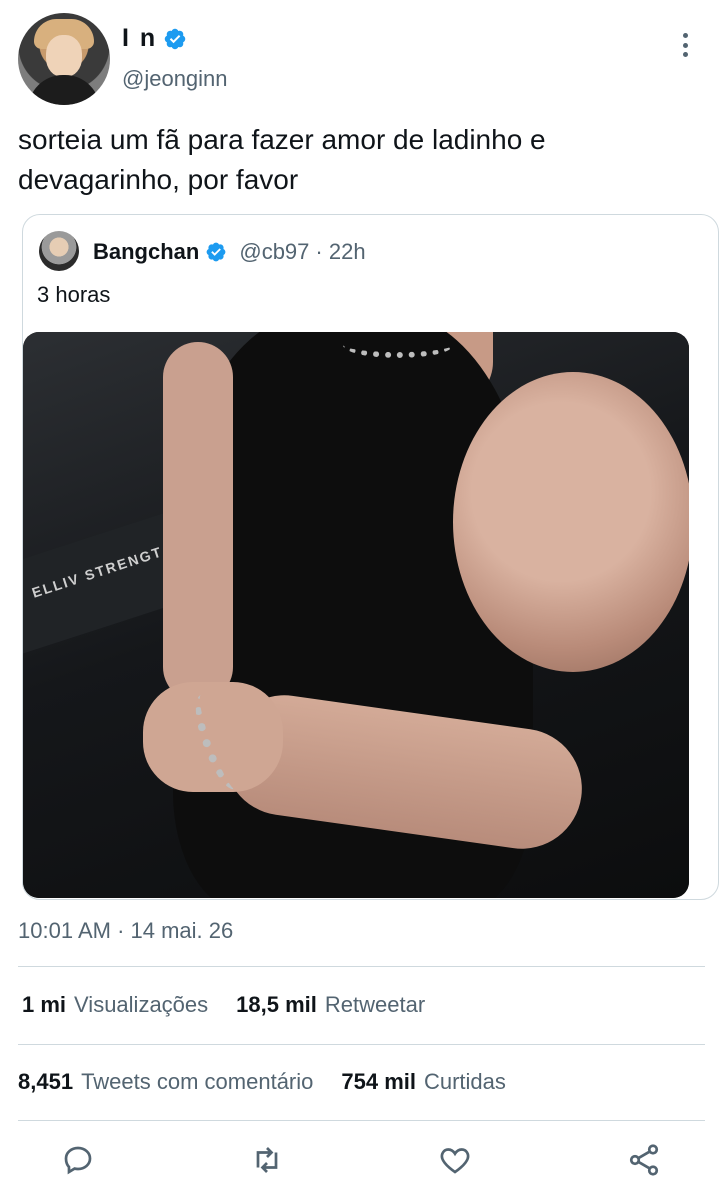 The height and width of the screenshot is (1200, 723). What do you see at coordinates (64, 90) in the screenshot?
I see `avatar-body` at bounding box center [64, 90].